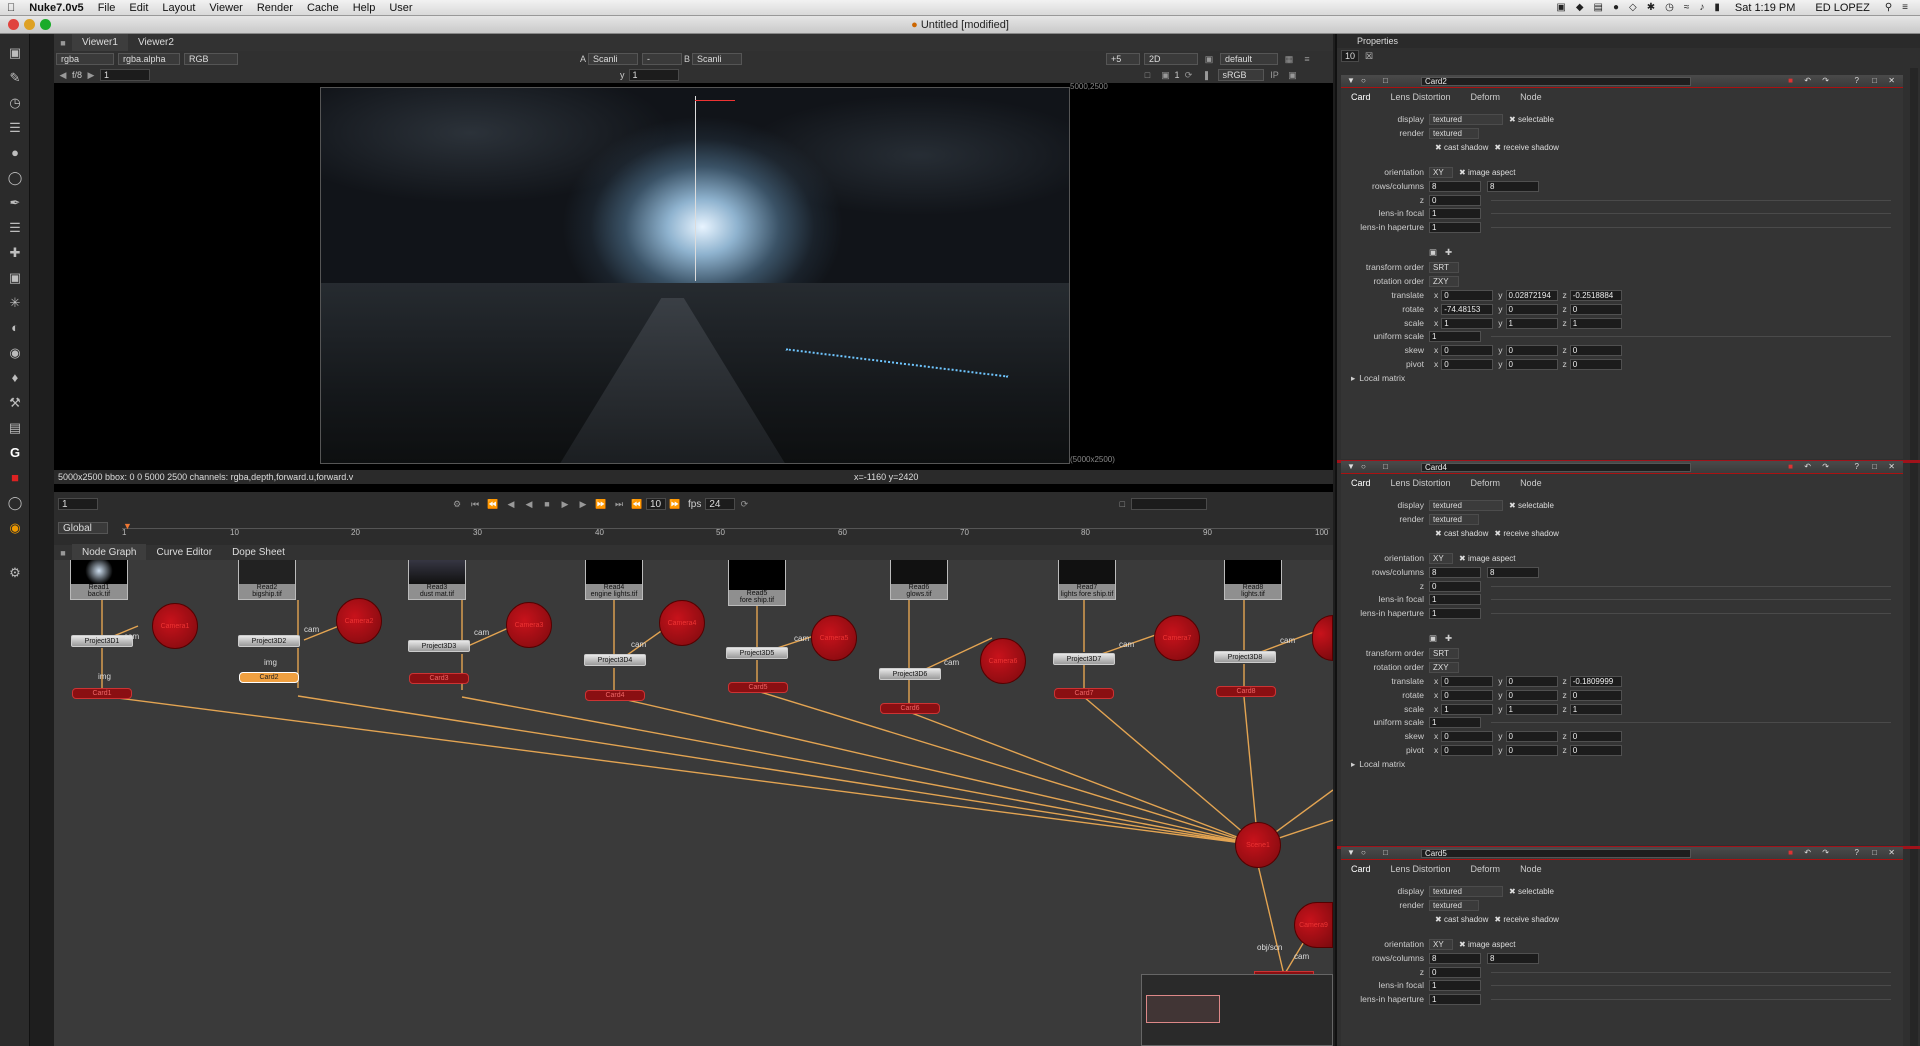  I want to click on zoom-window-button, so click(45, 24).